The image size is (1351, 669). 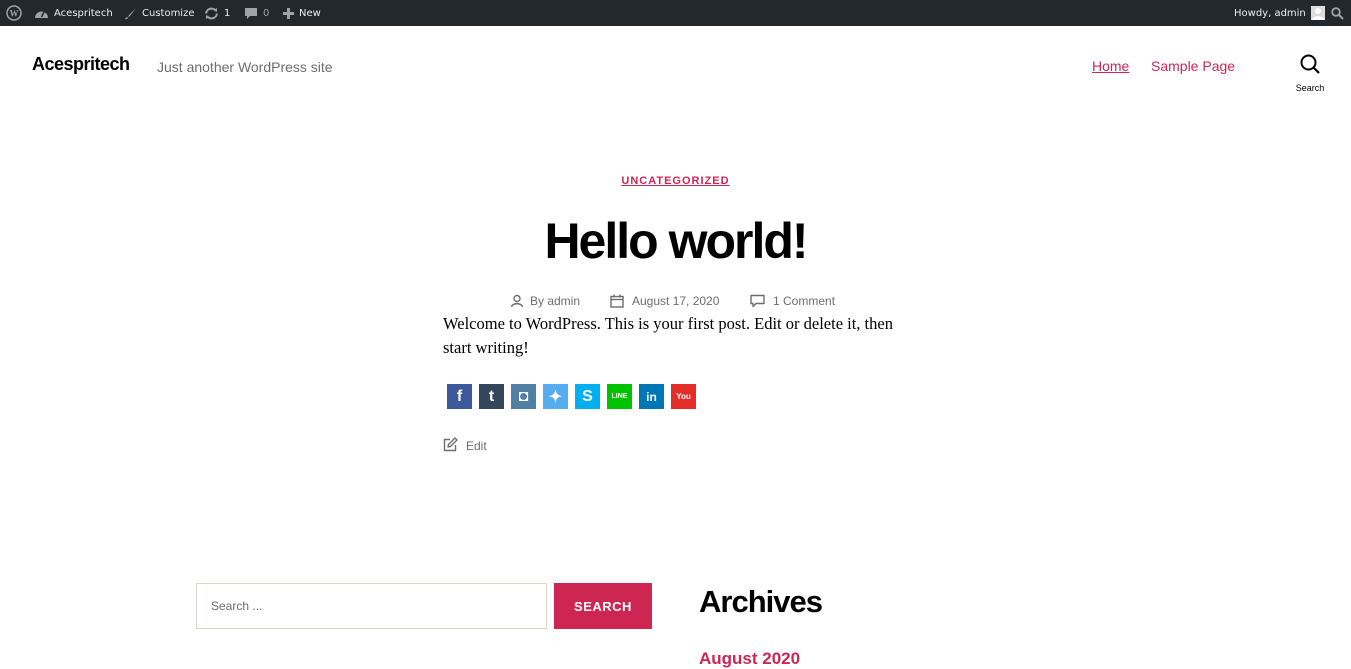 I want to click on youtube-glyph: You, so click(x=683, y=396).